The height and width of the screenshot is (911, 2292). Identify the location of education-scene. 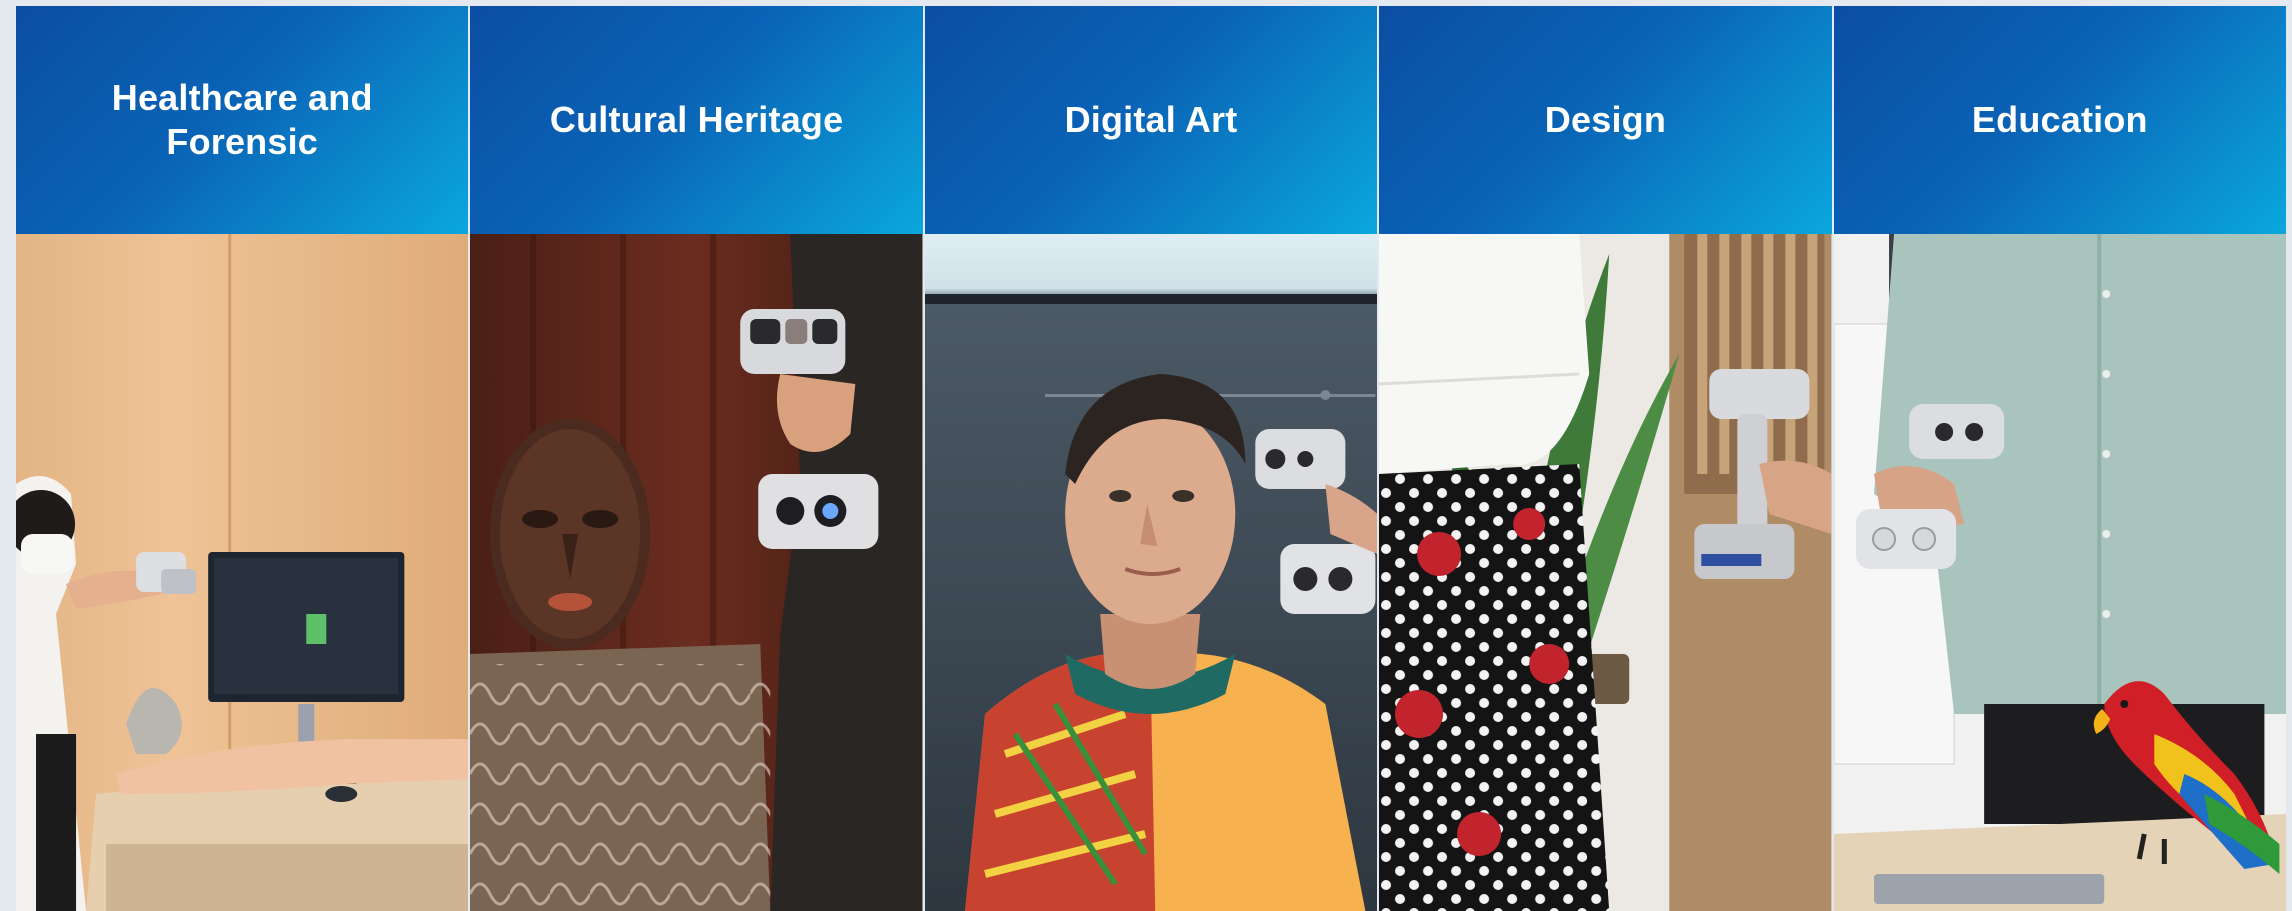
(2060, 572).